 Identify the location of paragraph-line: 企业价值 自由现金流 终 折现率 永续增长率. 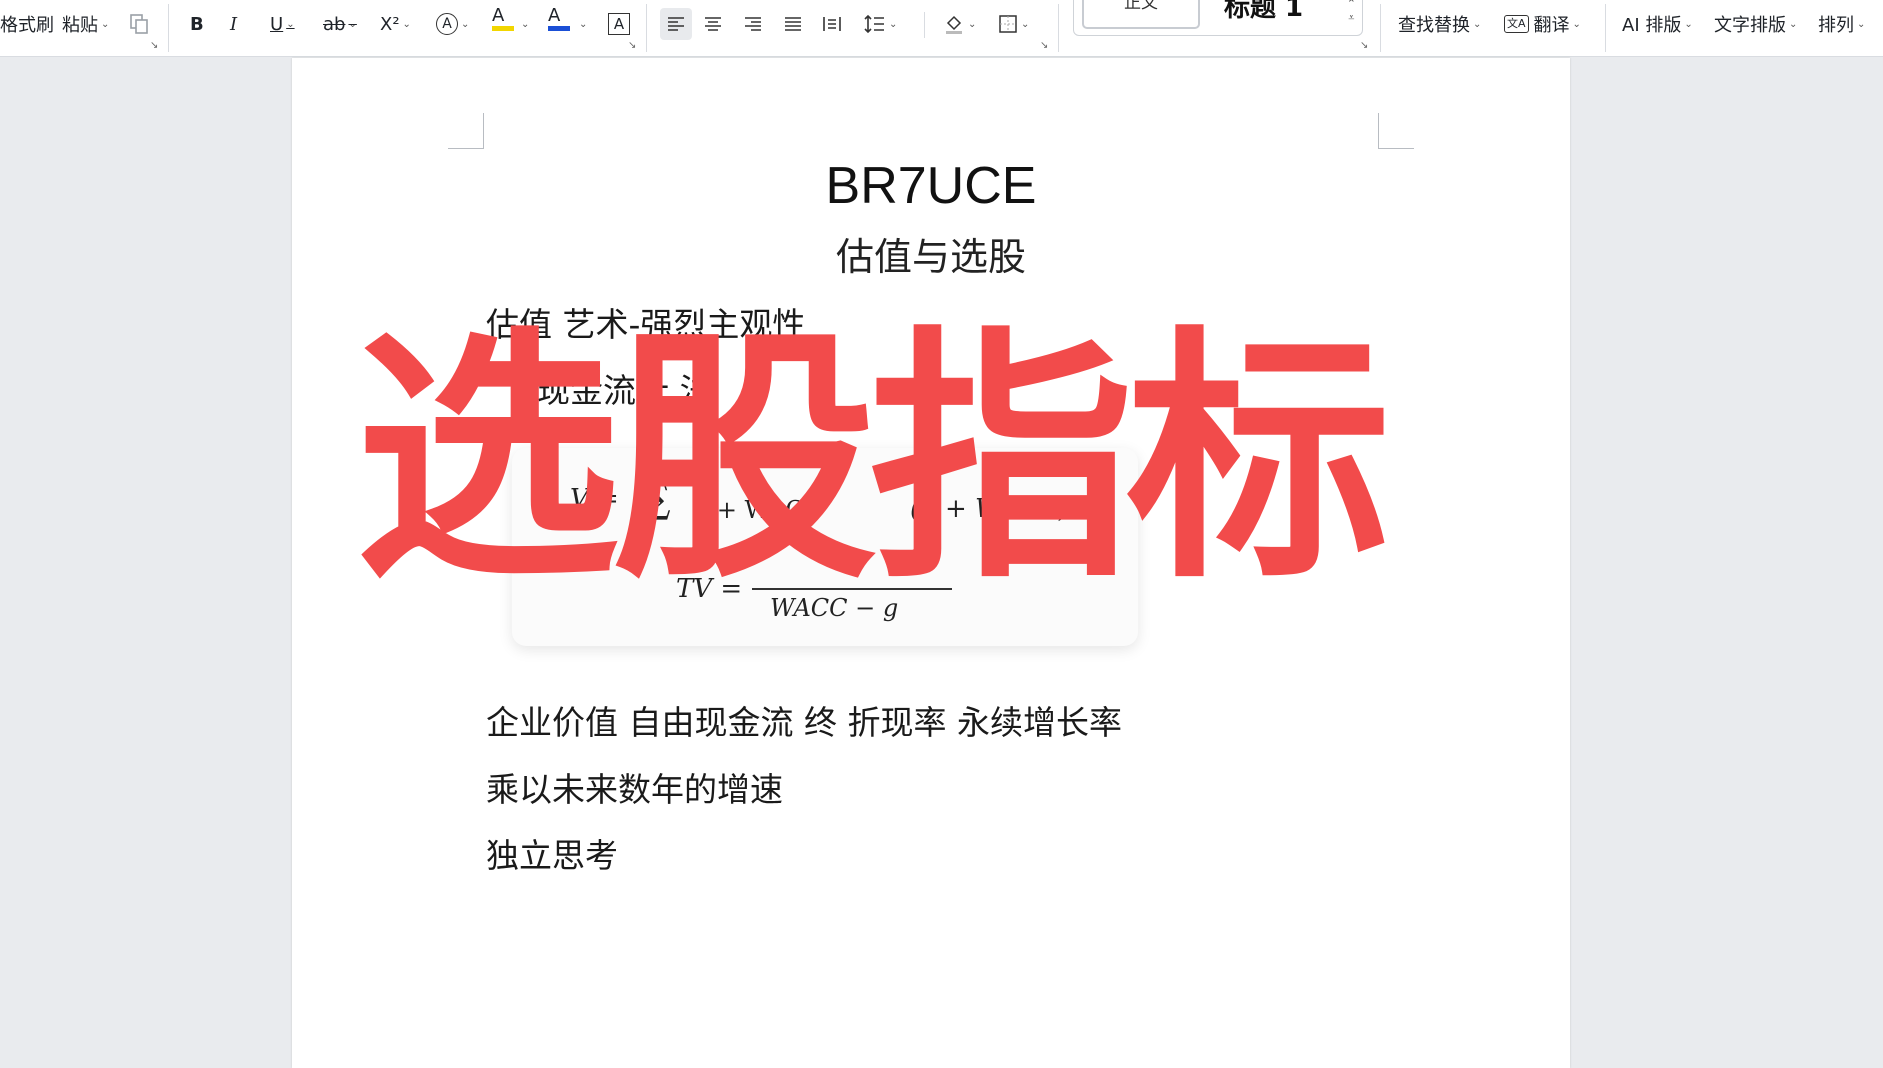
(804, 722).